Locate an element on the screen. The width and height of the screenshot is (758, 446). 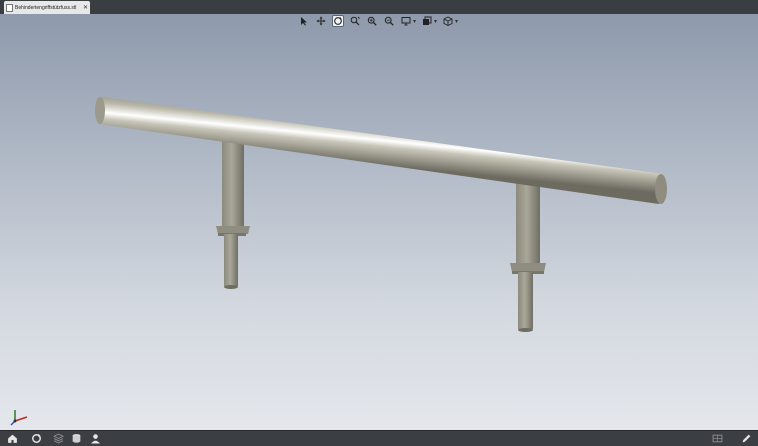
left-support is located at coordinates (233, 214).